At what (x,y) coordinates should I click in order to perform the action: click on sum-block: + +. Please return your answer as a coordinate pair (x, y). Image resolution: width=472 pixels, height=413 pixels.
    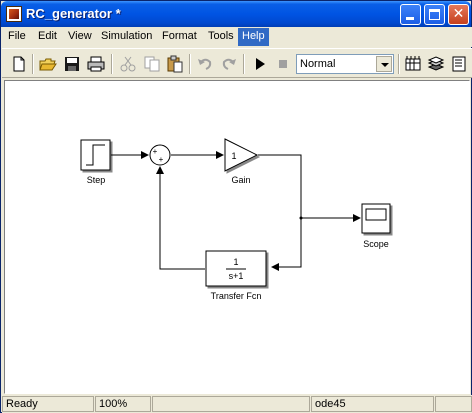
    Looking at the image, I should click on (160, 155).